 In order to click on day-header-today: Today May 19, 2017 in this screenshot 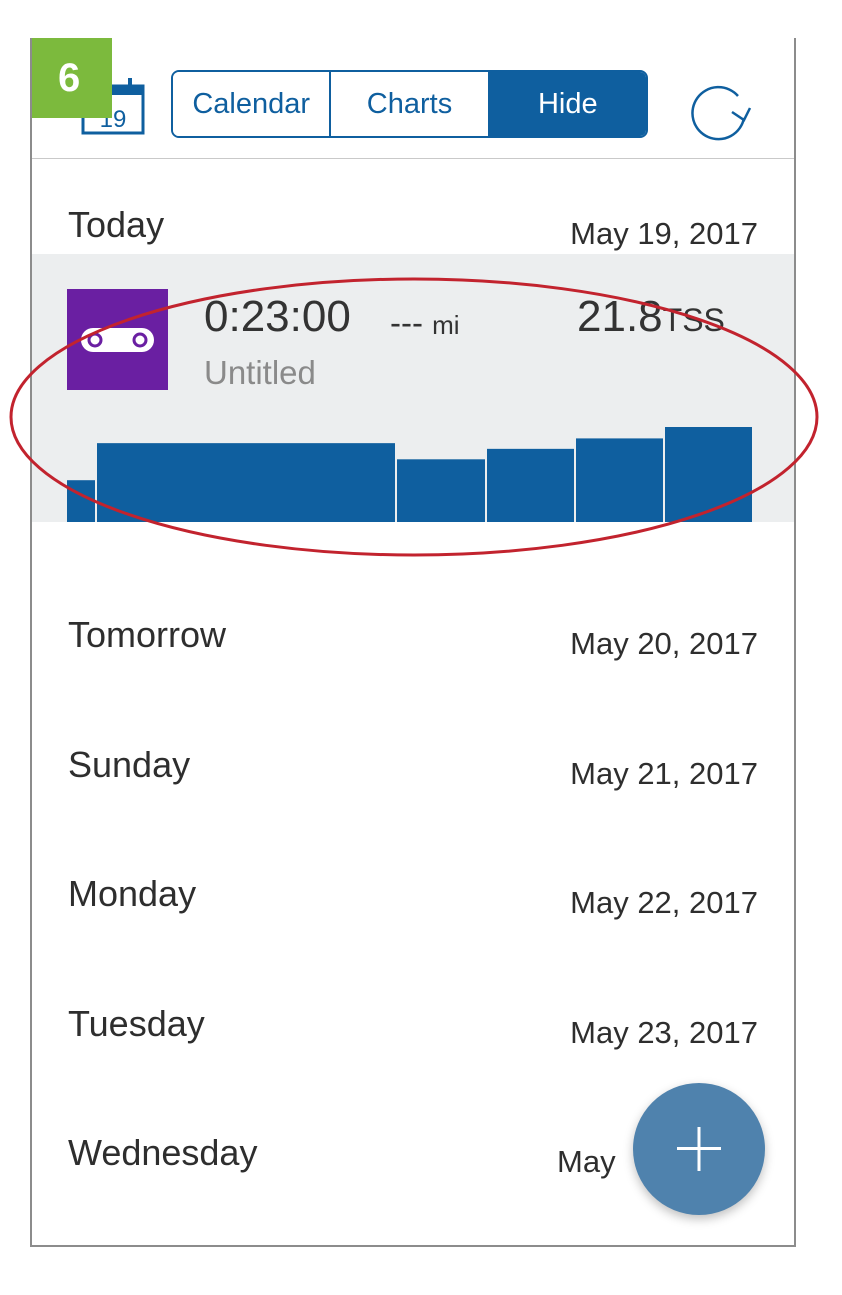, I will do `click(413, 222)`.